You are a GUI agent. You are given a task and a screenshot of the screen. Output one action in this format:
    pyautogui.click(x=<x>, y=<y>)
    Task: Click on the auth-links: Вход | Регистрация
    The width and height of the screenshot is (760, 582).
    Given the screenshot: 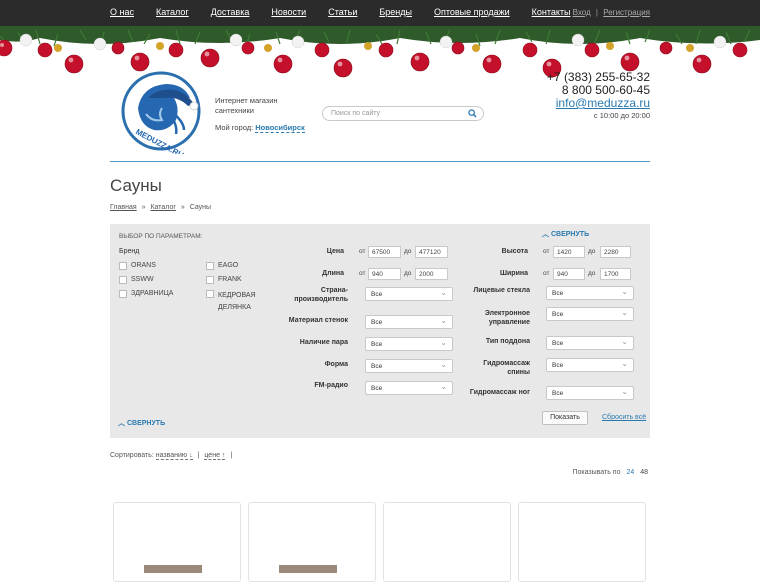 What is the action you would take?
    pyautogui.click(x=611, y=12)
    